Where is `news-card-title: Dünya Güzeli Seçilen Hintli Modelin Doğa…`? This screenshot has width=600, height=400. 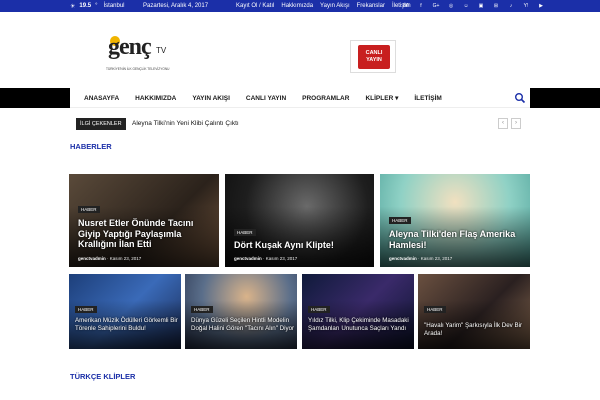 news-card-title: Dünya Güzeli Seçilen Hintli Modelin Doğa… is located at coordinates (243, 324).